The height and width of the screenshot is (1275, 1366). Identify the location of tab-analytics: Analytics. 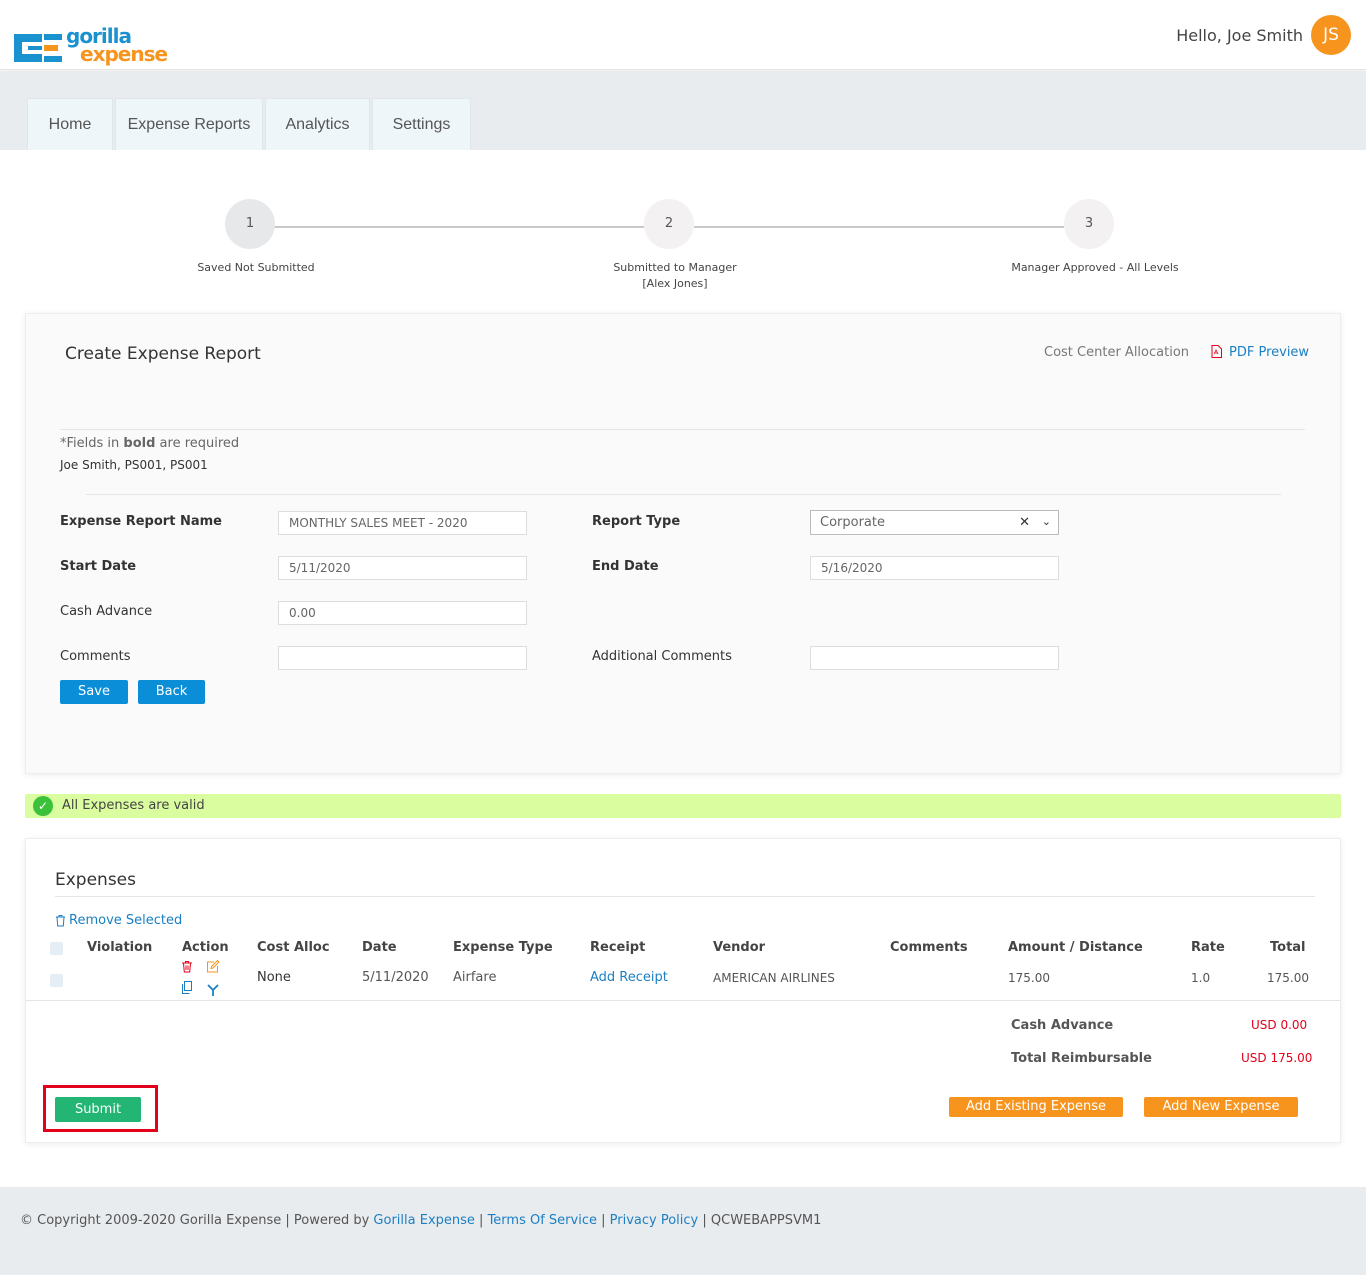
(317, 124).